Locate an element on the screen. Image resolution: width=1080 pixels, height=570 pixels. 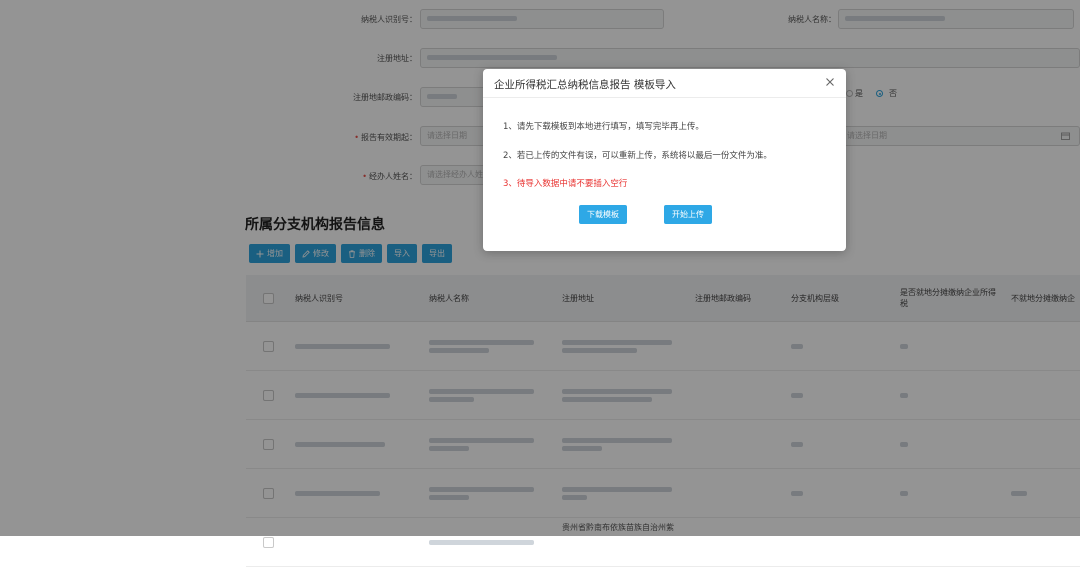
row-checkbox is located at coordinates (268, 542).